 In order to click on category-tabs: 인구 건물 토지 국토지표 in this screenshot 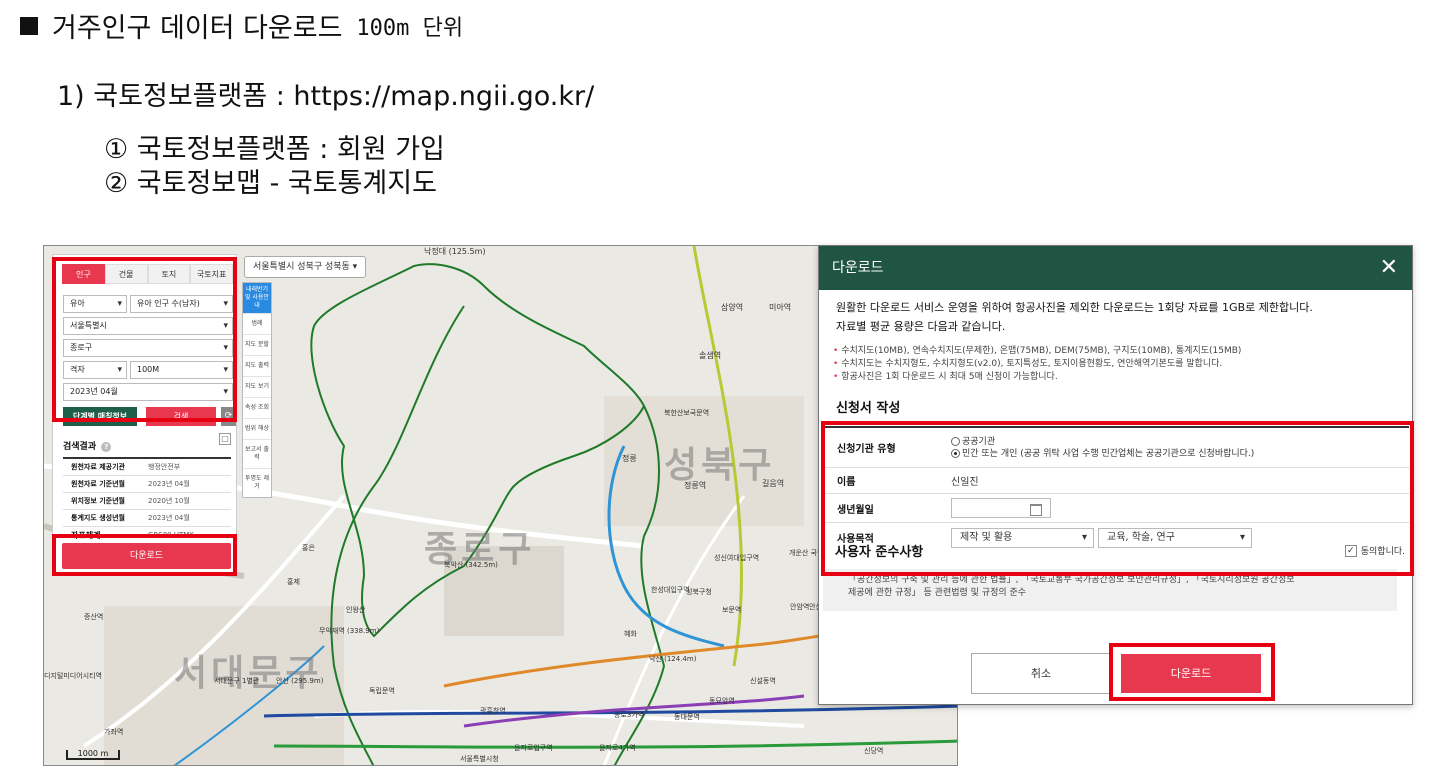, I will do `click(147, 274)`.